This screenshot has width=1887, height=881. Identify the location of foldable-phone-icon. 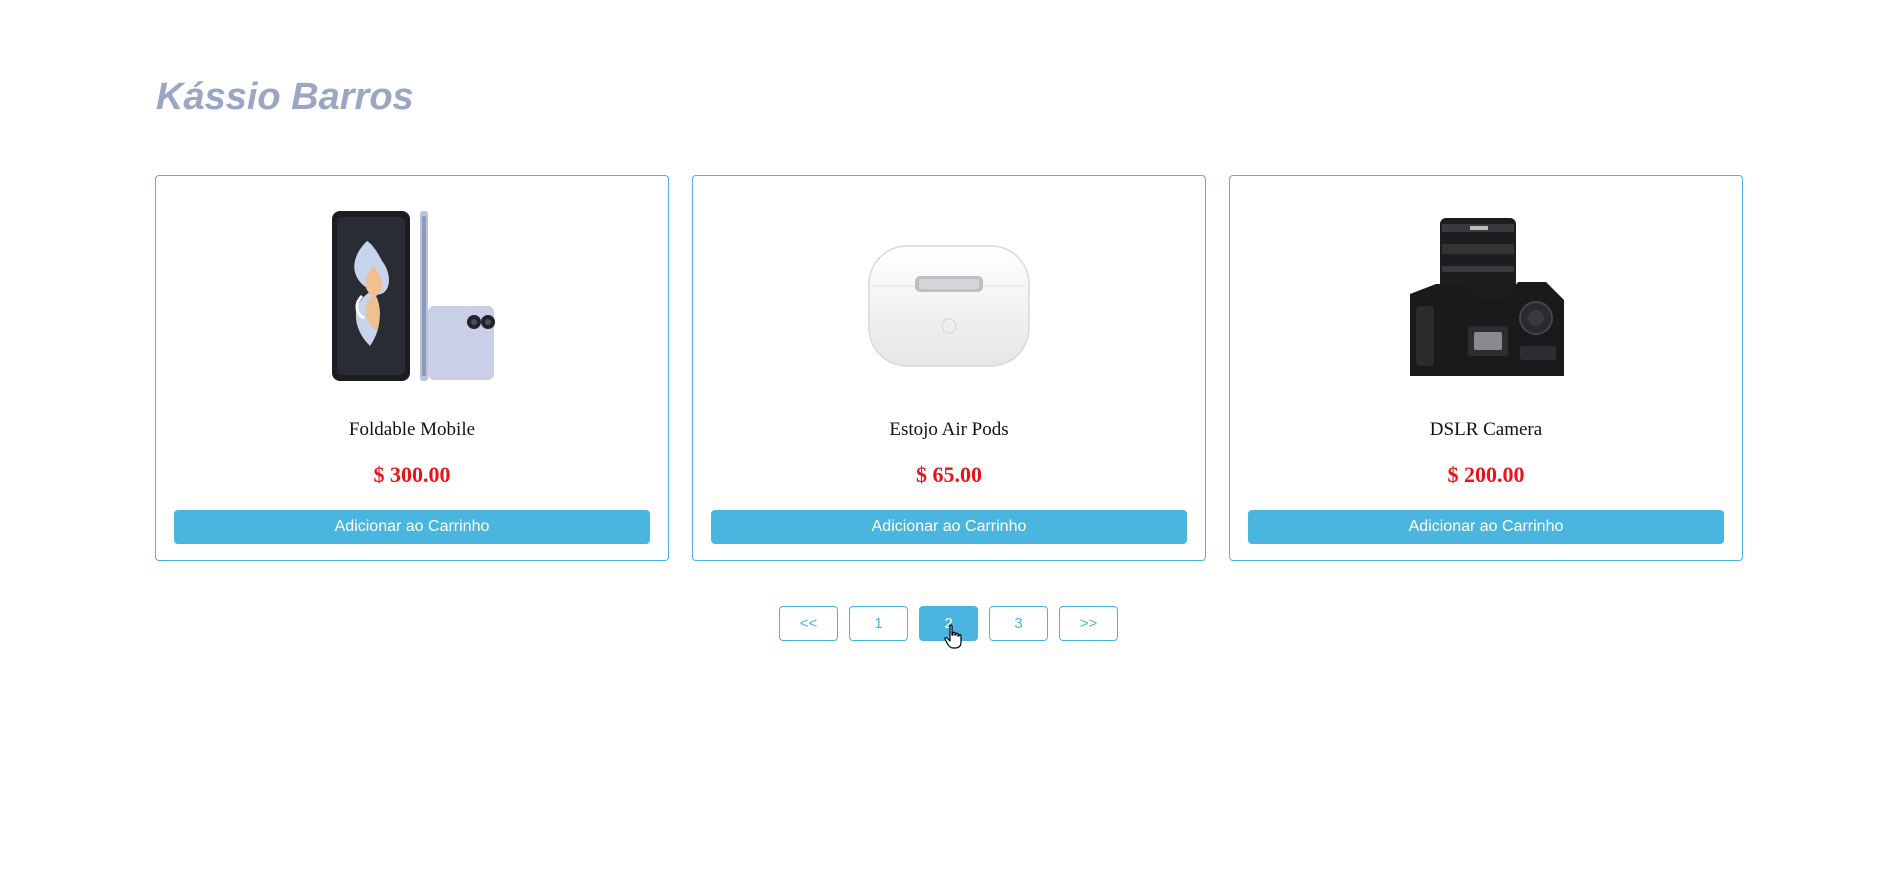
(413, 296).